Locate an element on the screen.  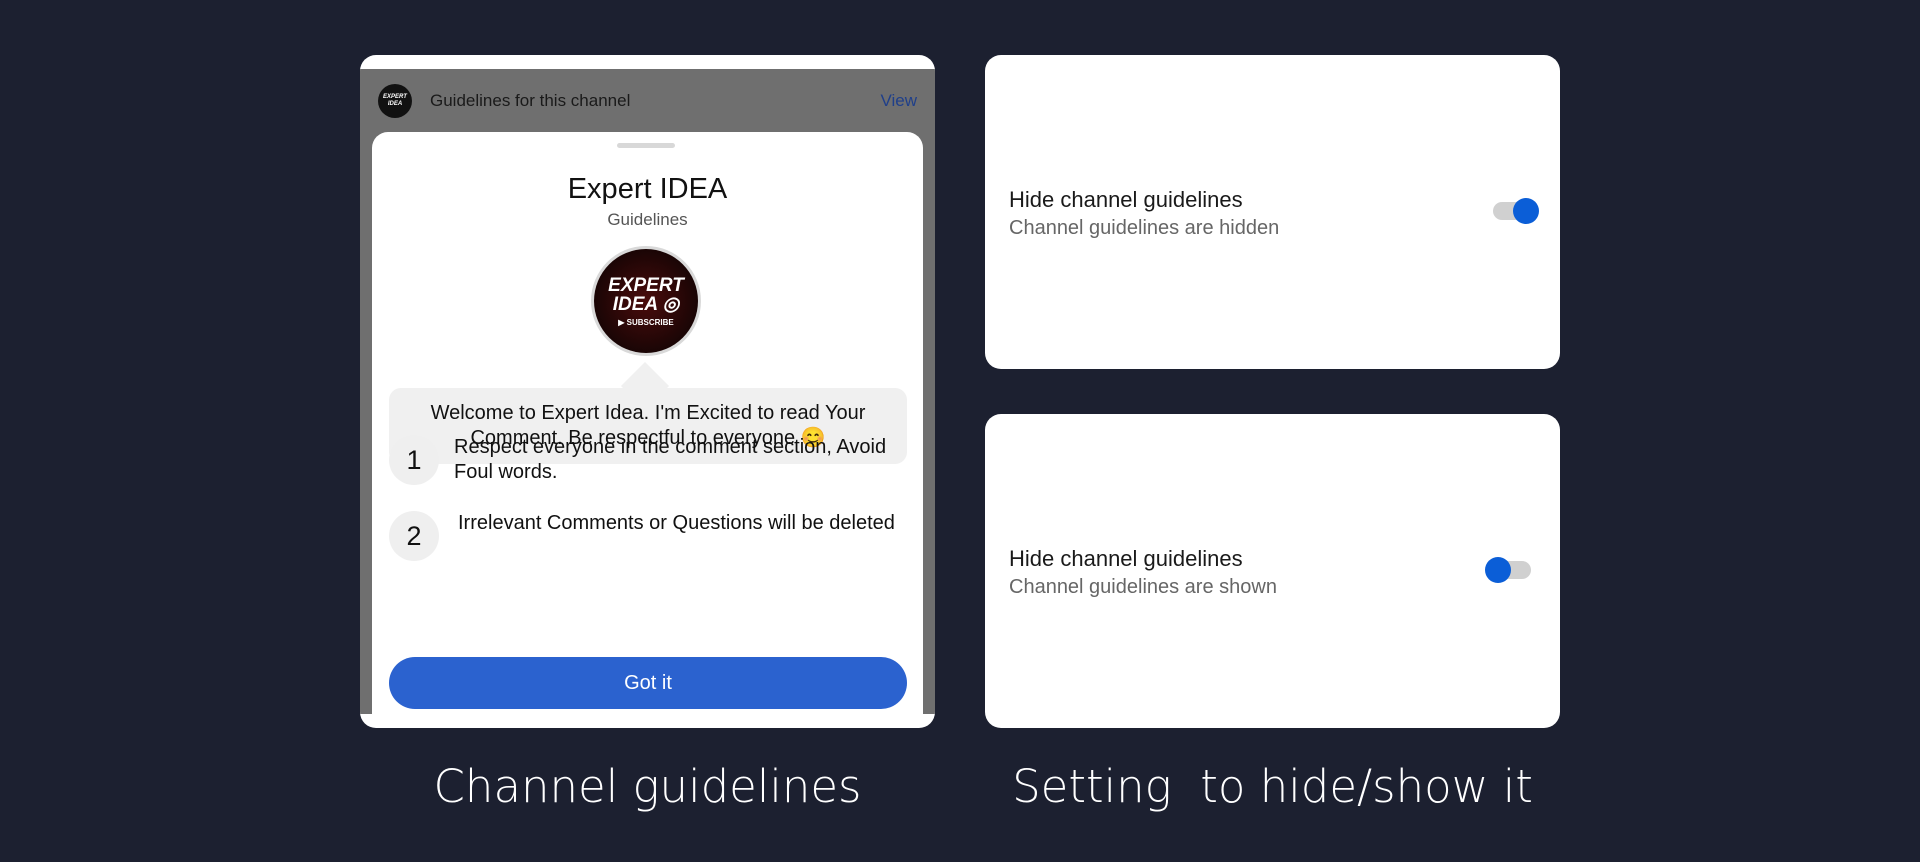
channel-logo: EXPERT IDEA ◎ ▶ SUBSCRIBE is located at coordinates (646, 301).